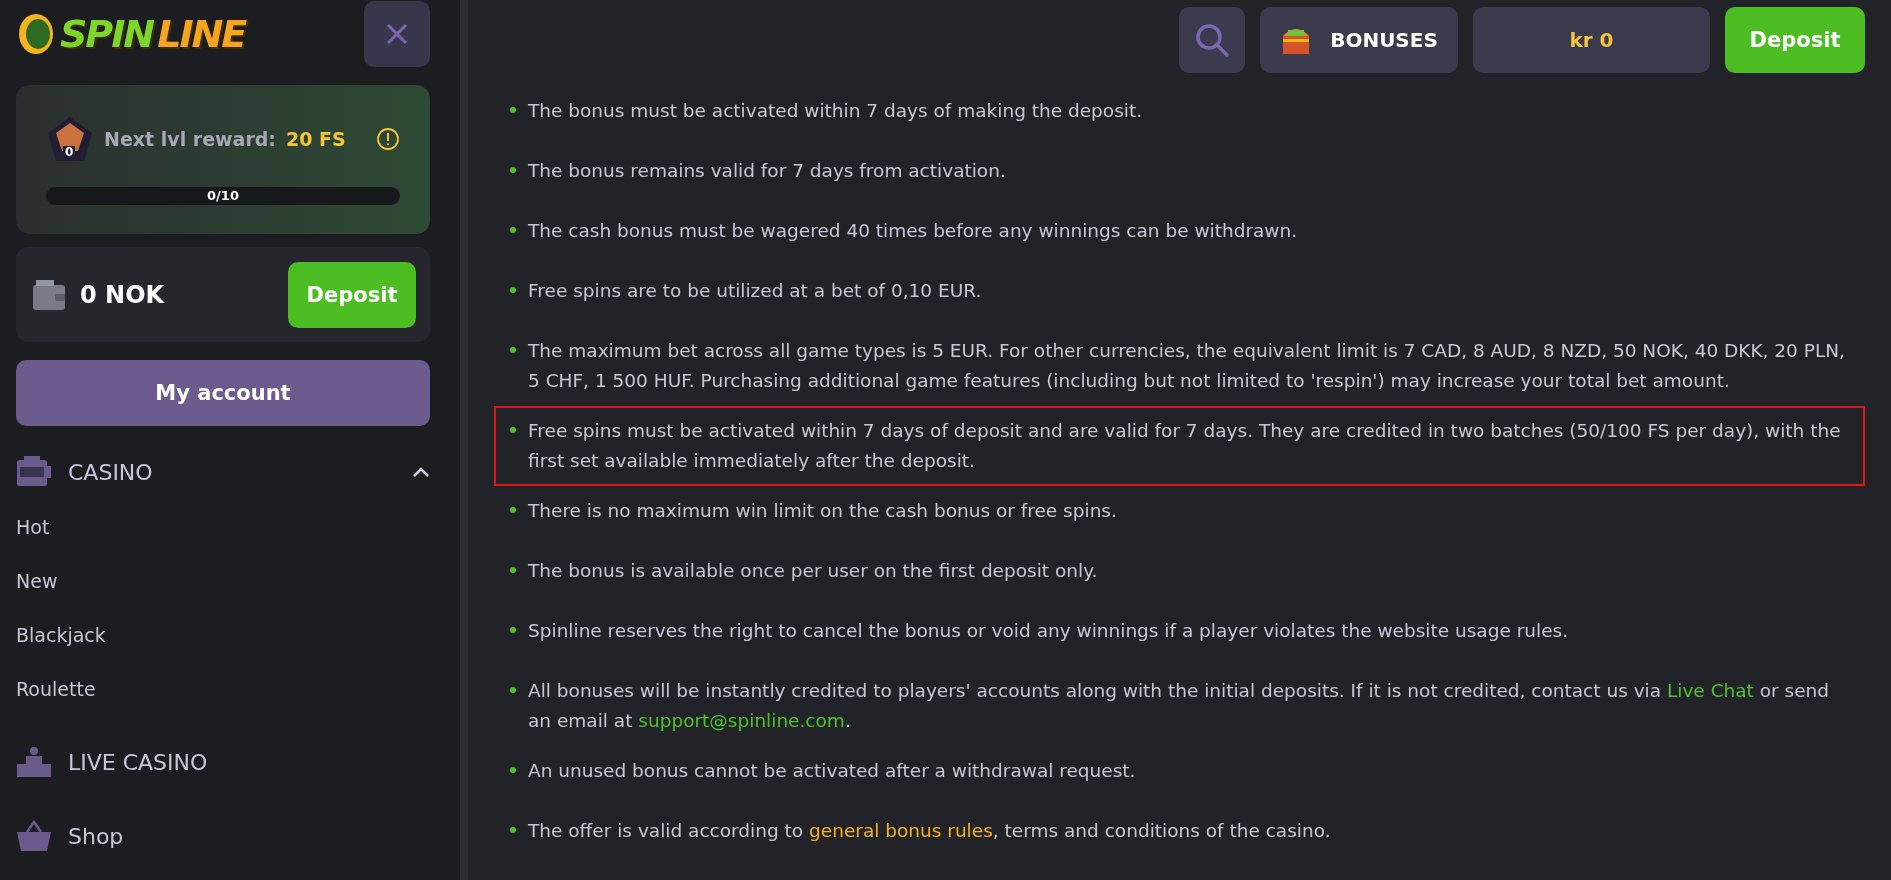 The height and width of the screenshot is (880, 1891). Describe the element at coordinates (36, 34) in the screenshot. I see `coin-icon` at that location.